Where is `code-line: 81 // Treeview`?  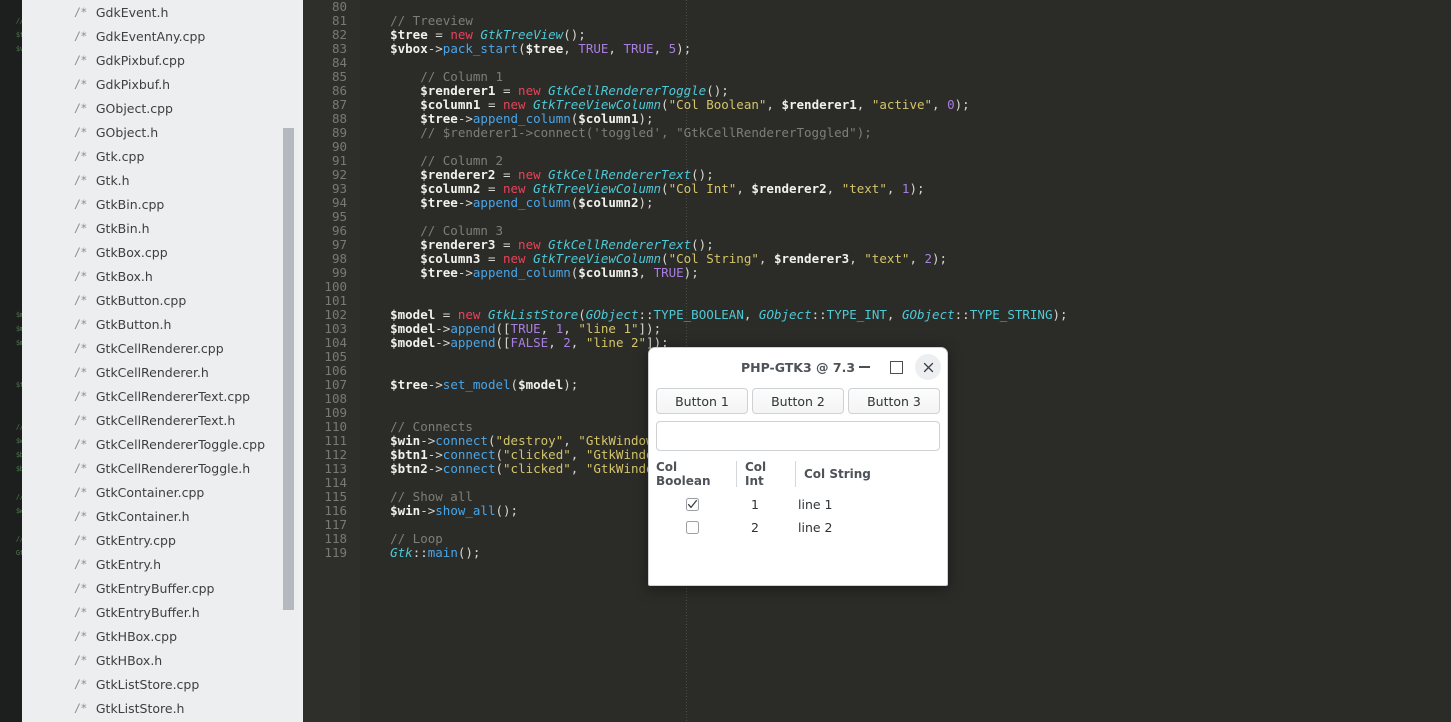
code-line: 81 // Treeview is located at coordinates (877, 21).